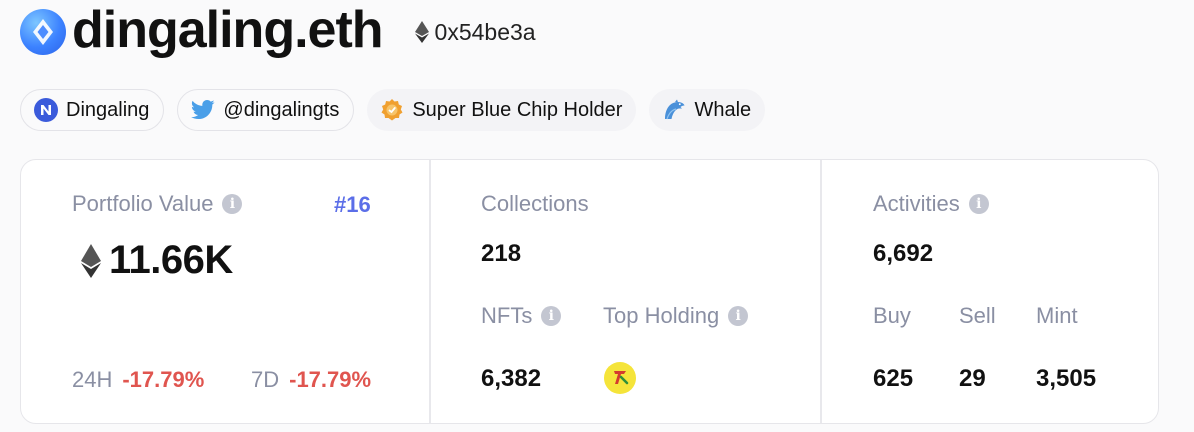 Image resolution: width=1194 pixels, height=432 pixels. I want to click on activities-value: 6,692, so click(903, 253).